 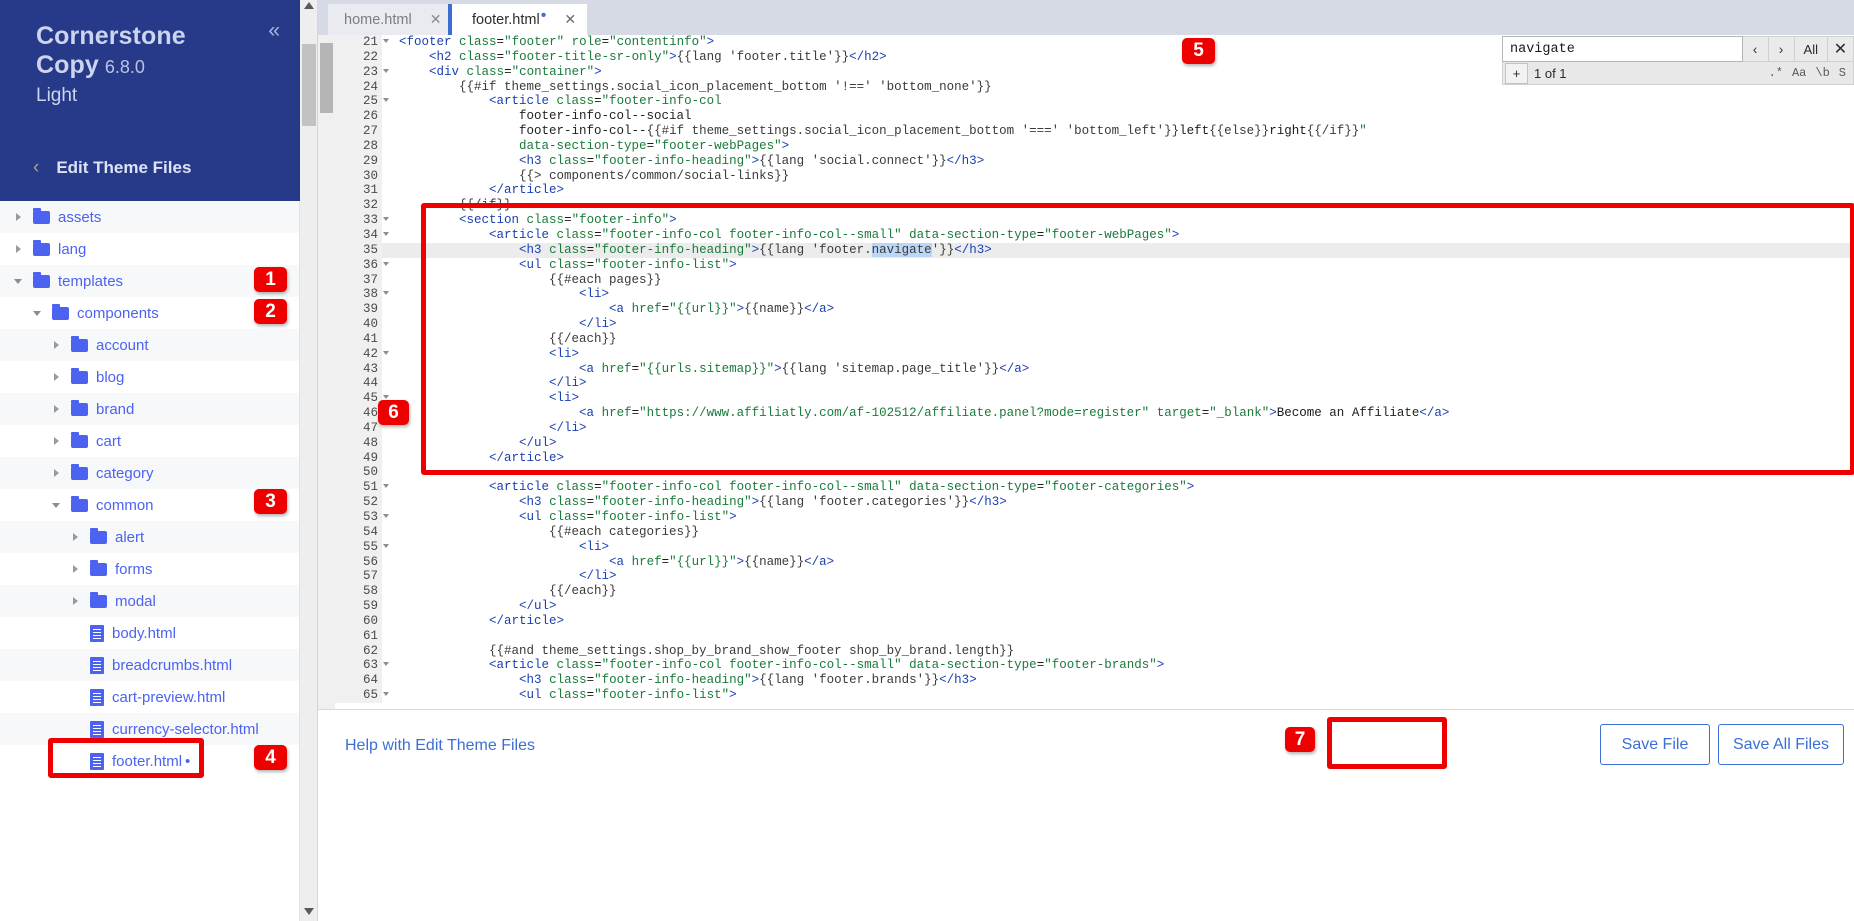 What do you see at coordinates (1094, 547) in the screenshot?
I see `code-line: 55 <li>` at bounding box center [1094, 547].